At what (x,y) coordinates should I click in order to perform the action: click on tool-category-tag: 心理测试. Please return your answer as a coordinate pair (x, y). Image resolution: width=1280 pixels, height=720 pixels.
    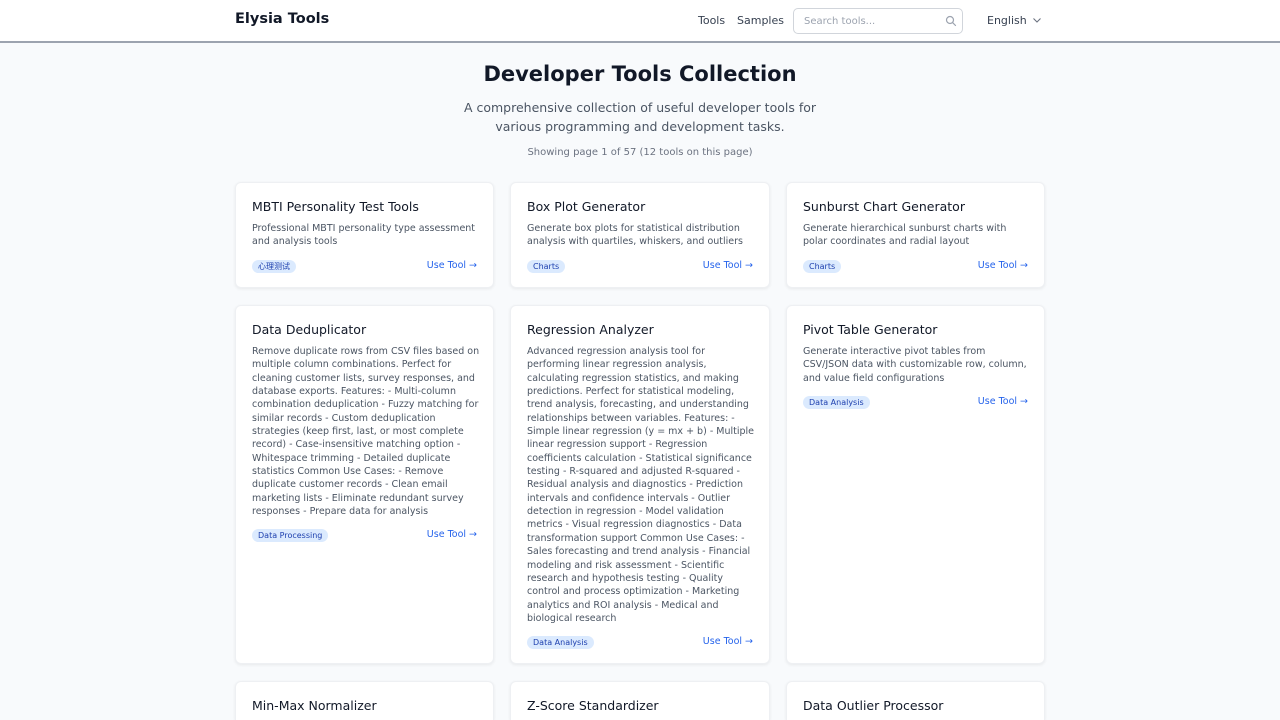
    Looking at the image, I should click on (274, 266).